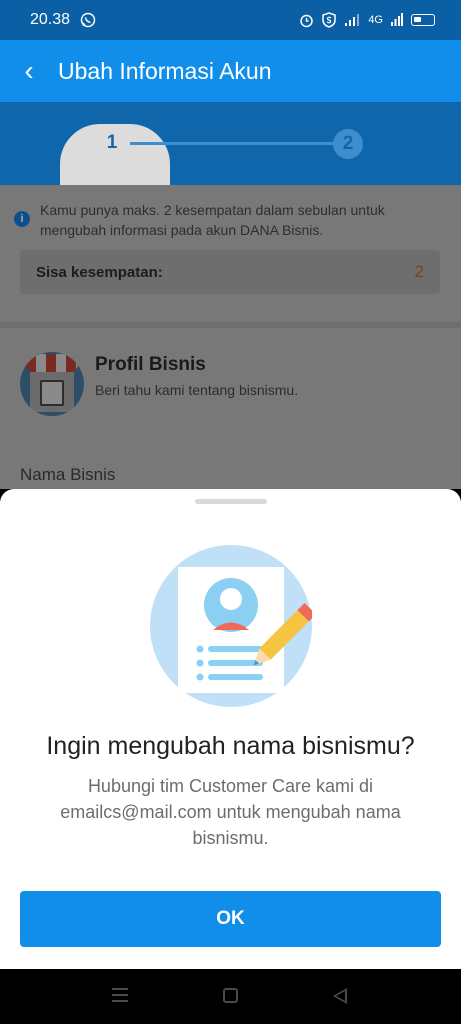 The width and height of the screenshot is (461, 1024). What do you see at coordinates (423, 20) in the screenshot?
I see `battery-icon` at bounding box center [423, 20].